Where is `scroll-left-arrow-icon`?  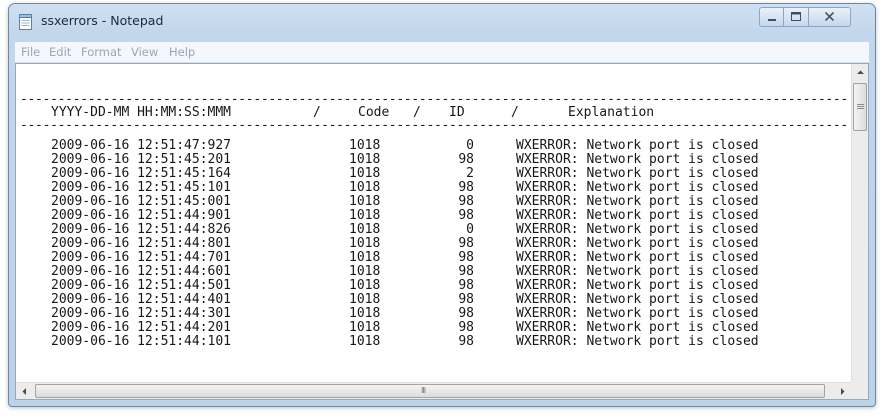 scroll-left-arrow-icon is located at coordinates (24, 391).